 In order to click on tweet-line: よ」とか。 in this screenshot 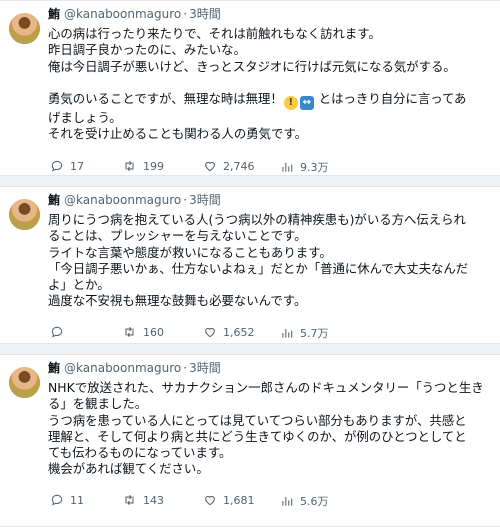, I will do `click(79, 285)`.